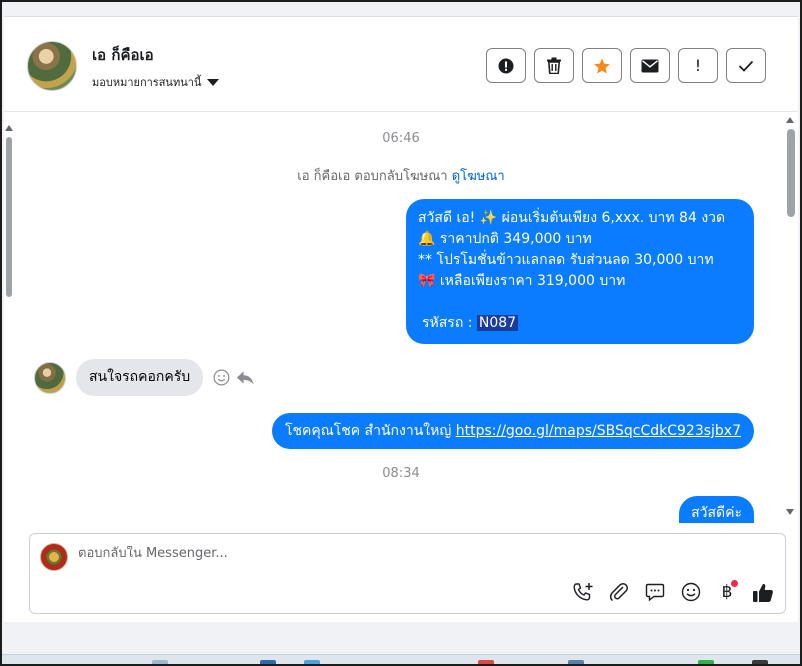 The height and width of the screenshot is (666, 802). What do you see at coordinates (598, 431) in the screenshot?
I see `maps-link: https://goo.gl/maps/SBSqcCdkC923sjbx7` at bounding box center [598, 431].